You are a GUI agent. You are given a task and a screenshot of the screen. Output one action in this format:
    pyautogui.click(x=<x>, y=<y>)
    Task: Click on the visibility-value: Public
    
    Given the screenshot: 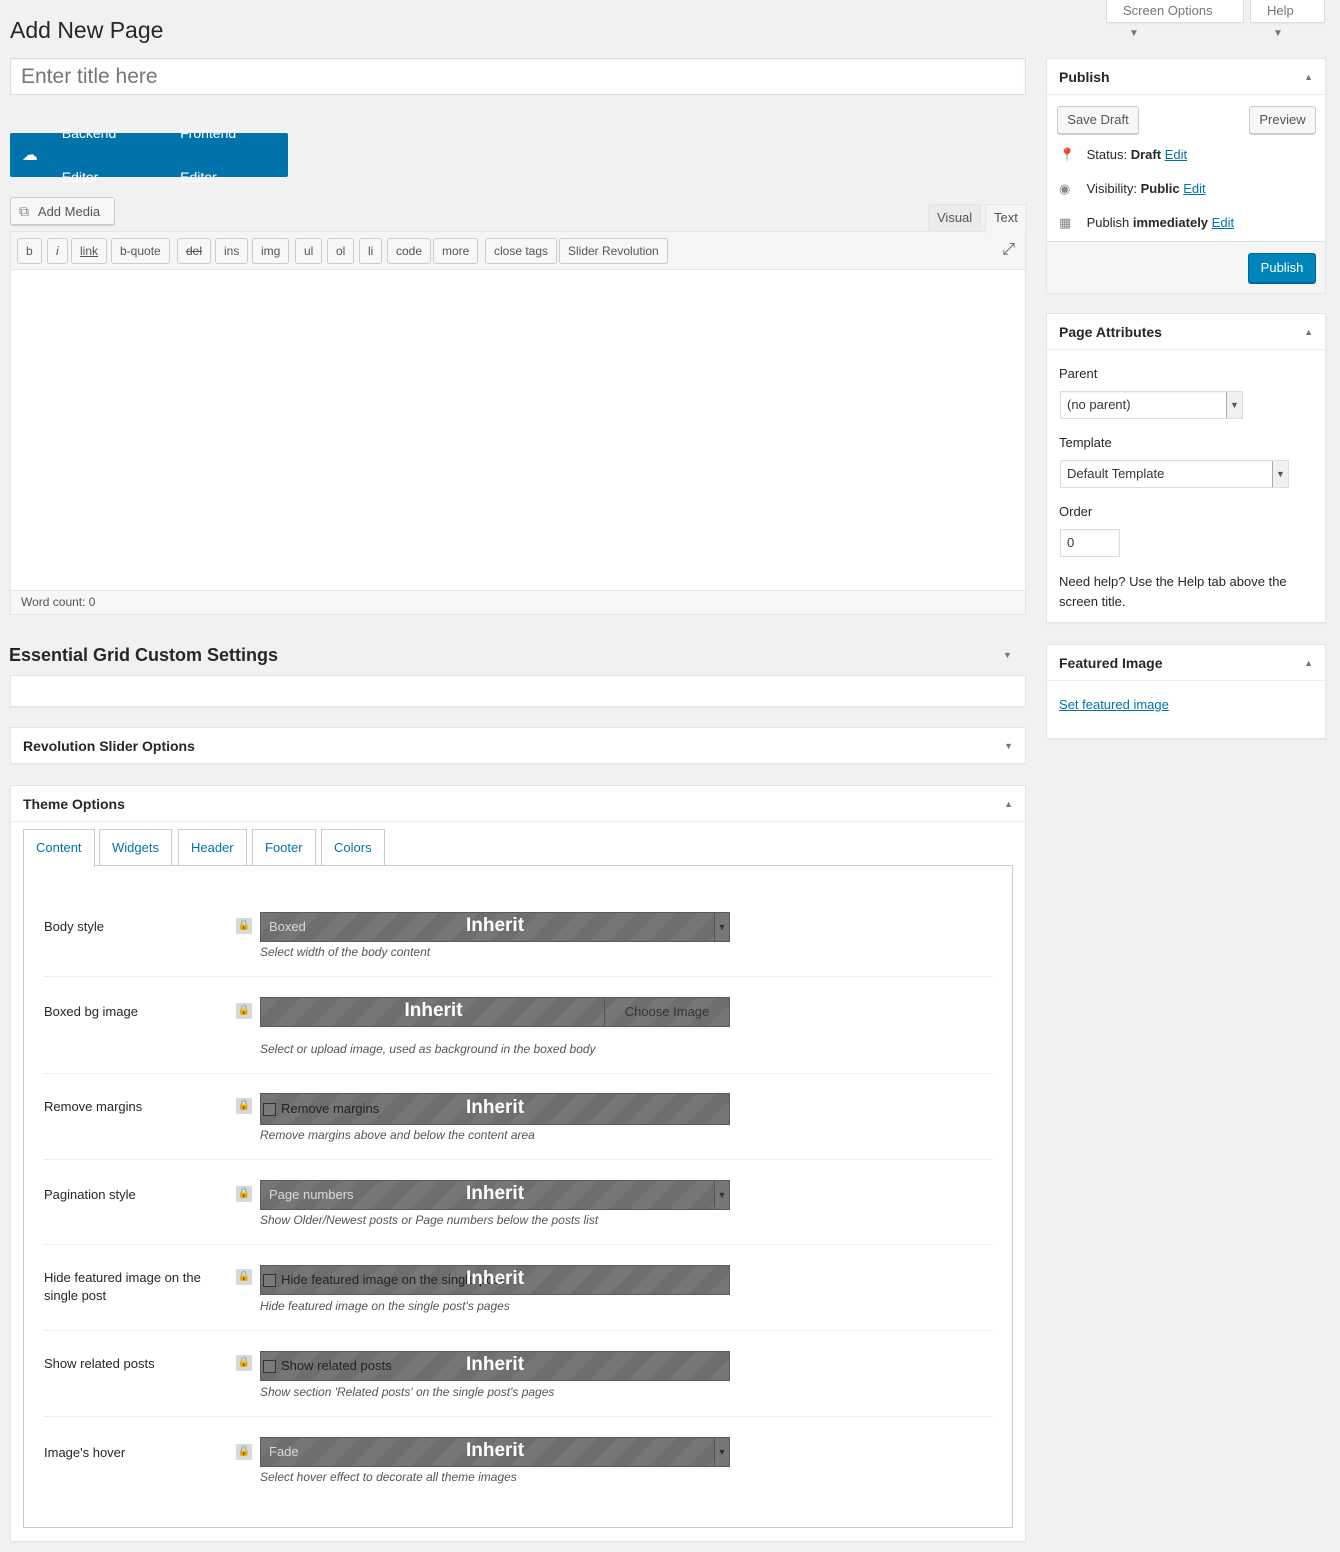 What is the action you would take?
    pyautogui.click(x=1160, y=188)
    